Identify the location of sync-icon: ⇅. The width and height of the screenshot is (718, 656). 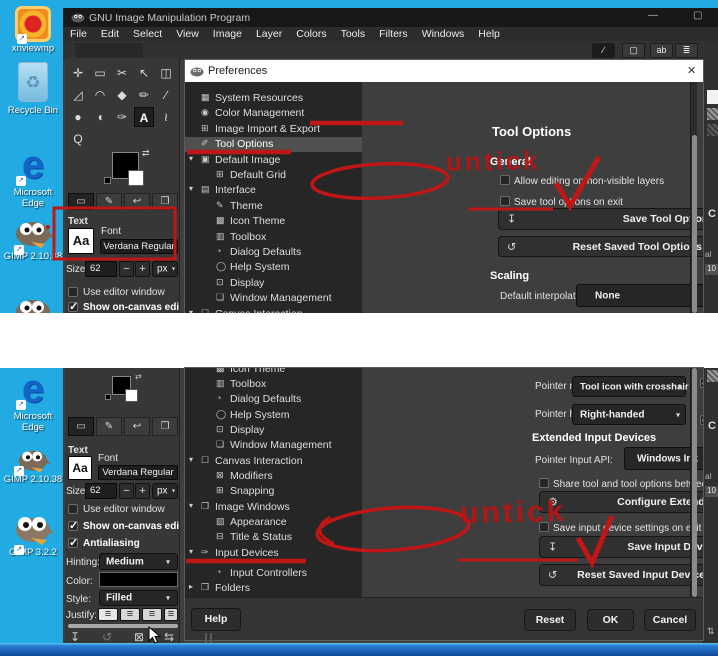
(711, 631).